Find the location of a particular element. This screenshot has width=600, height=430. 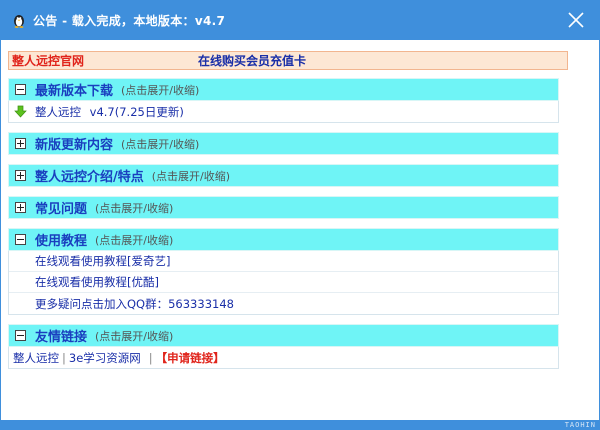

qq-group-label: 更多疑问点击加入QQ群： is located at coordinates (102, 303).